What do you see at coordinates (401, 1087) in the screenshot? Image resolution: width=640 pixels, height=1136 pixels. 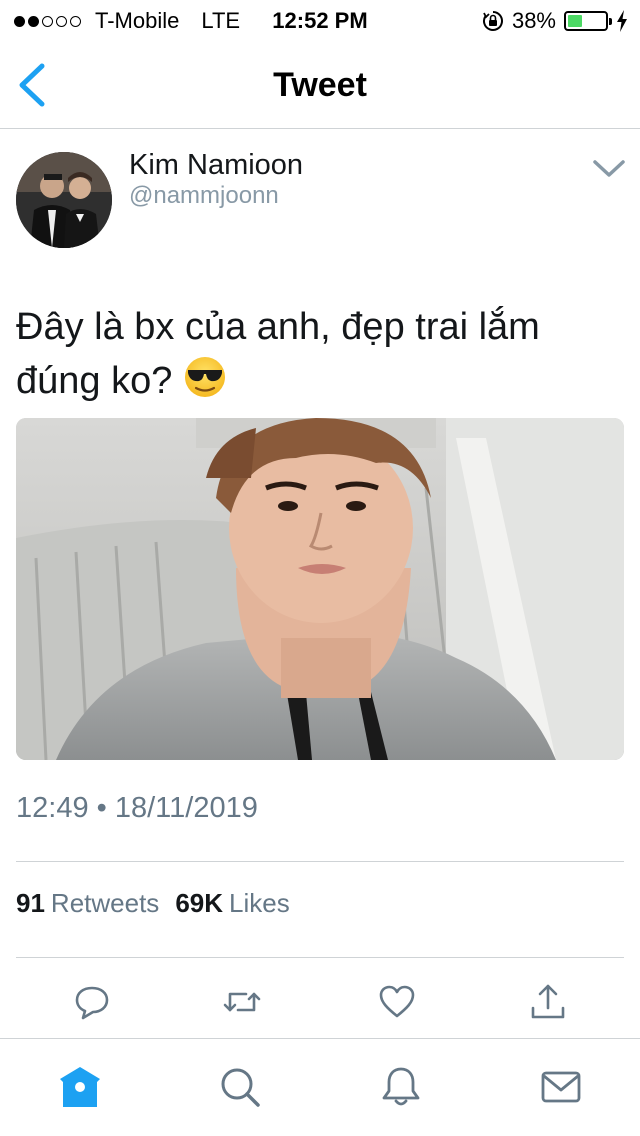 I see `notifications-icon` at bounding box center [401, 1087].